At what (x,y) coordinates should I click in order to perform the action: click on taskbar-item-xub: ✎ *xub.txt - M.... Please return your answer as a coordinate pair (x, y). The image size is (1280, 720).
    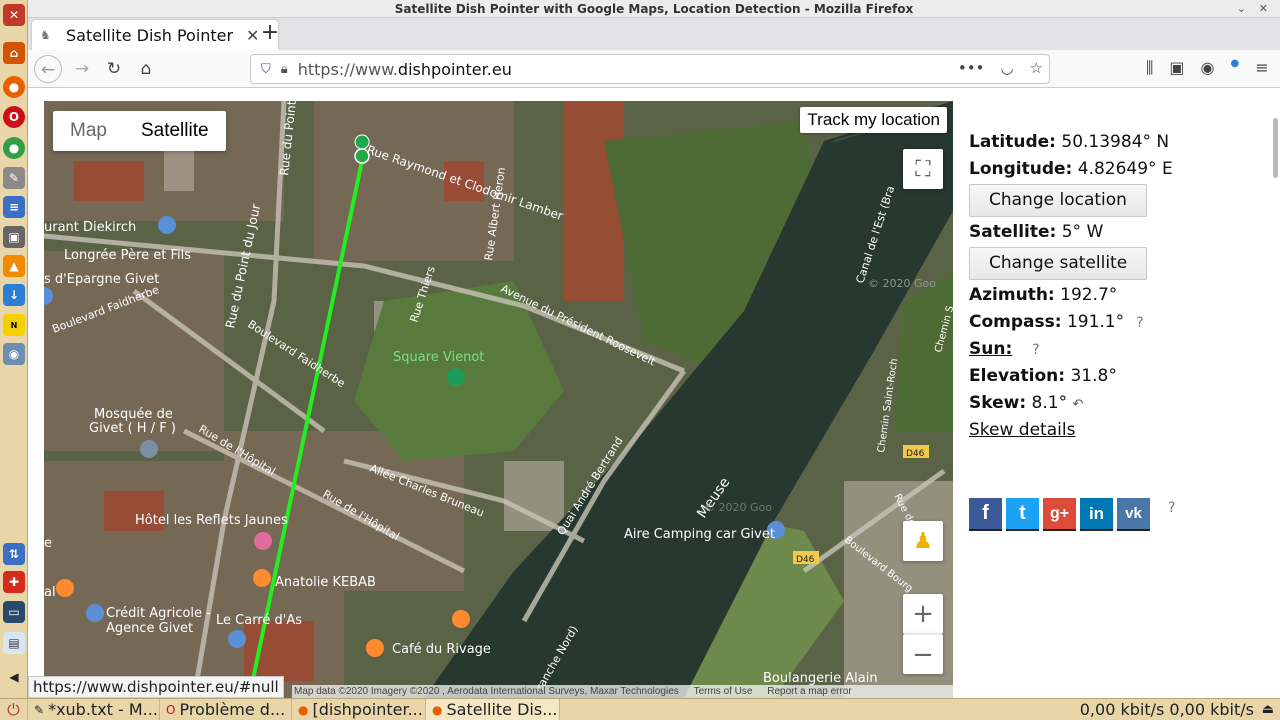
    Looking at the image, I should click on (94, 709).